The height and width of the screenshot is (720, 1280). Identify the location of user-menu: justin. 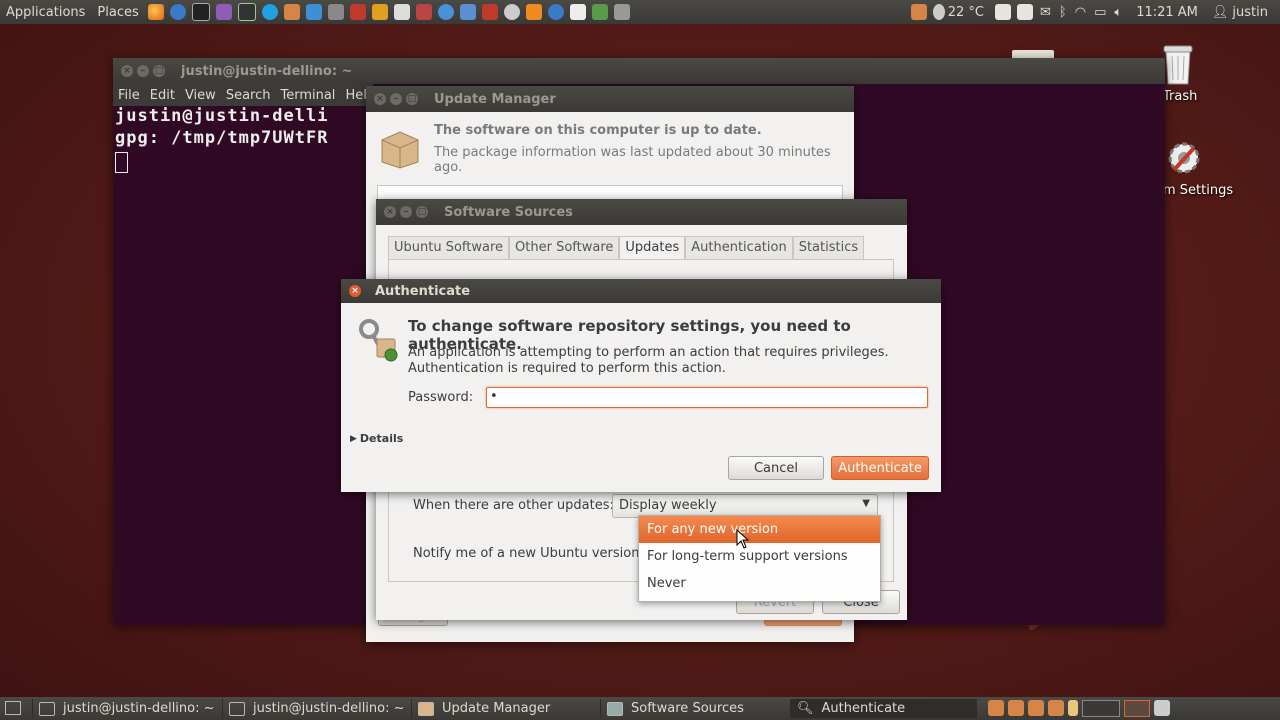
(1250, 12).